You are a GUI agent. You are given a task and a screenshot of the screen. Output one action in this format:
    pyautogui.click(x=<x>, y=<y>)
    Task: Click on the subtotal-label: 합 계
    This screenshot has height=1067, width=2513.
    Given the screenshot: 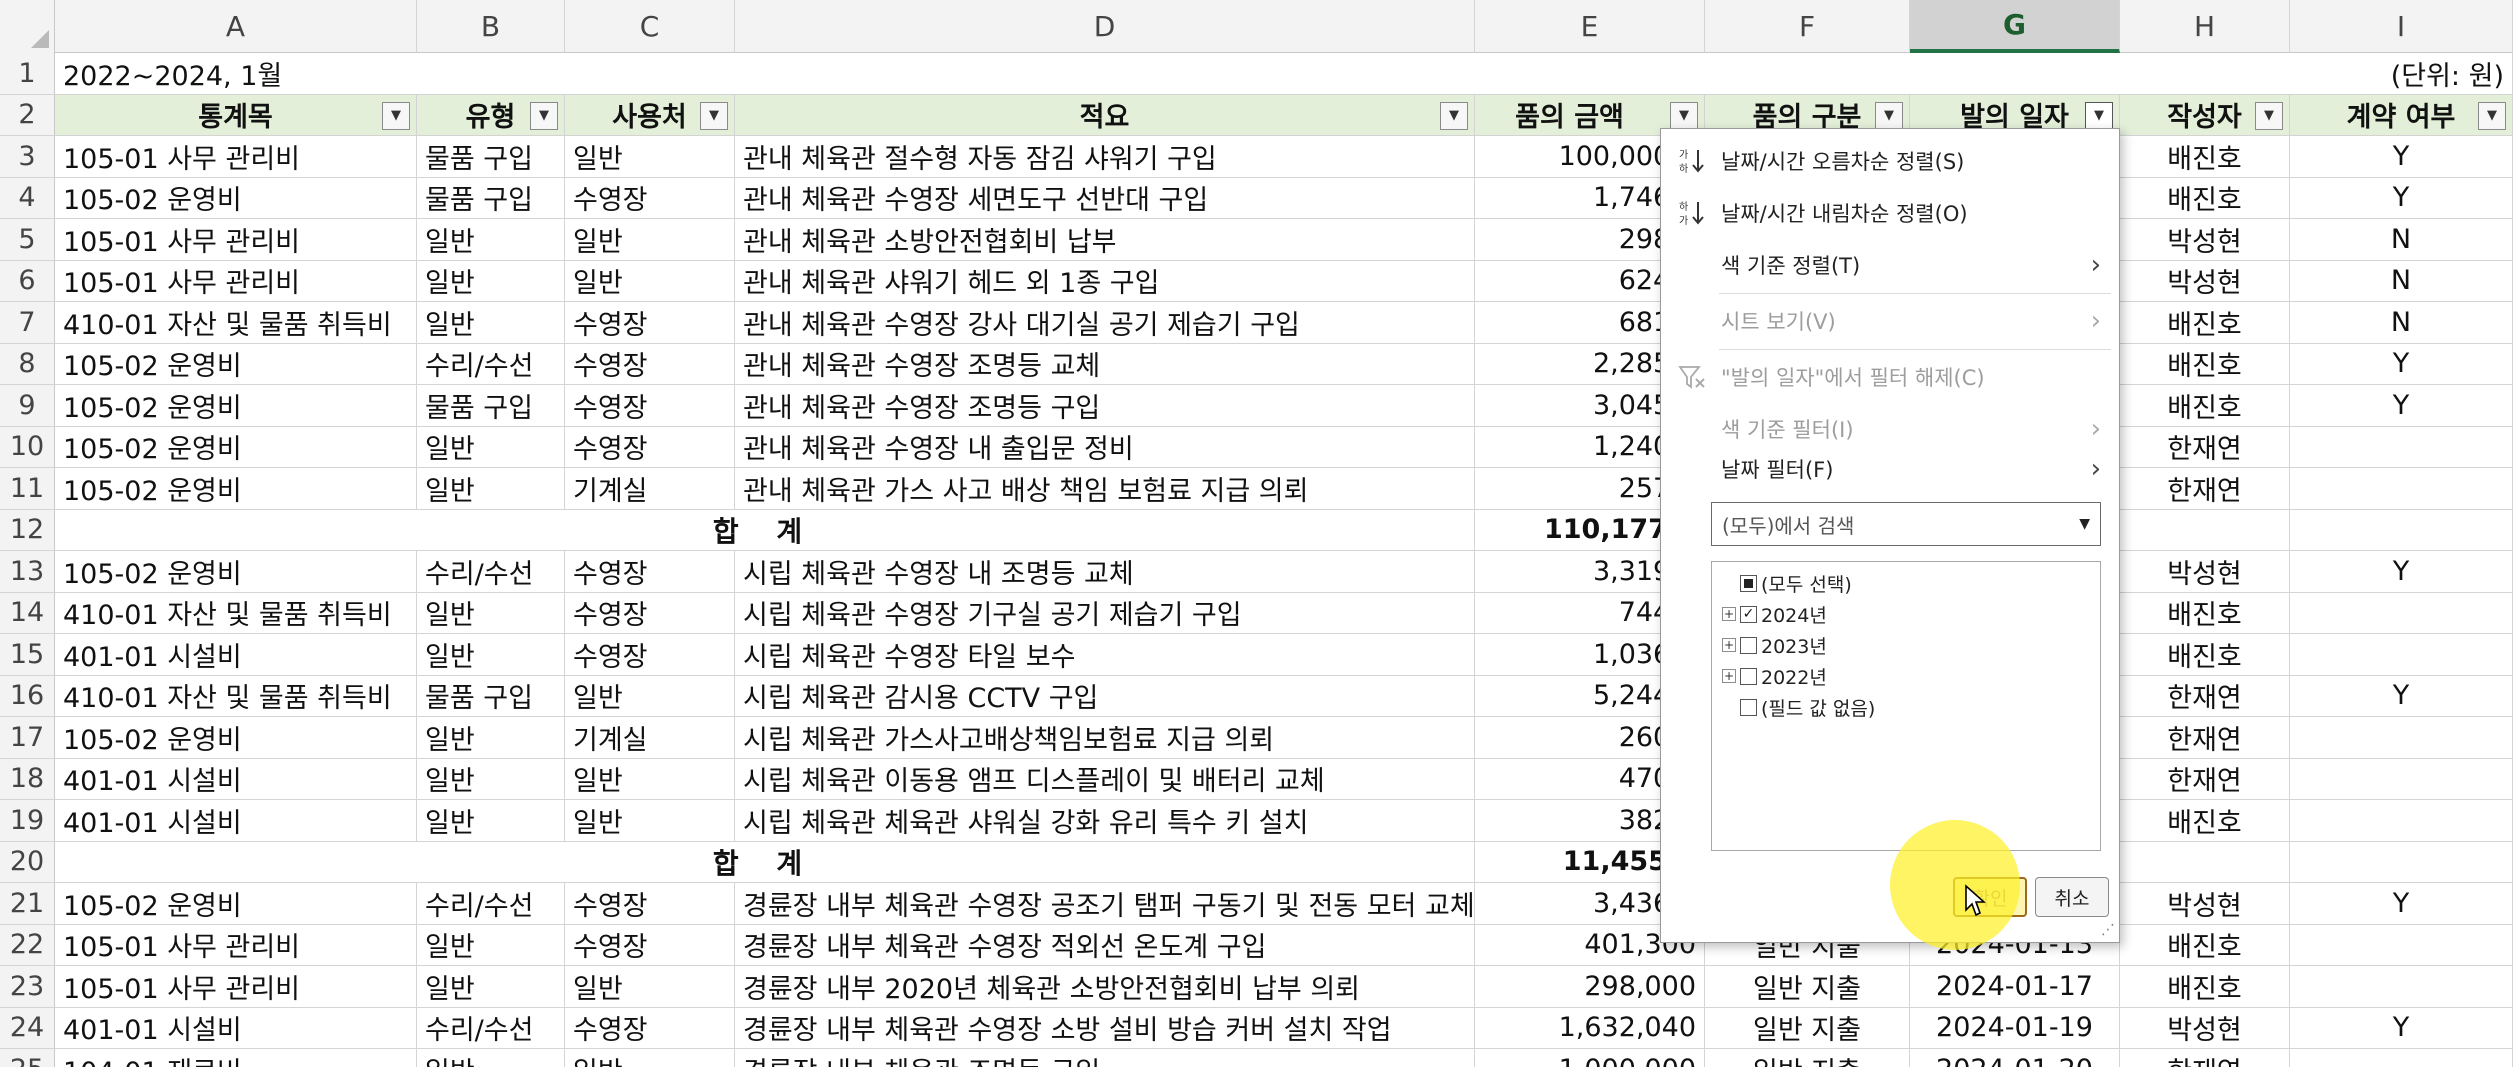 What is the action you would take?
    pyautogui.click(x=765, y=529)
    